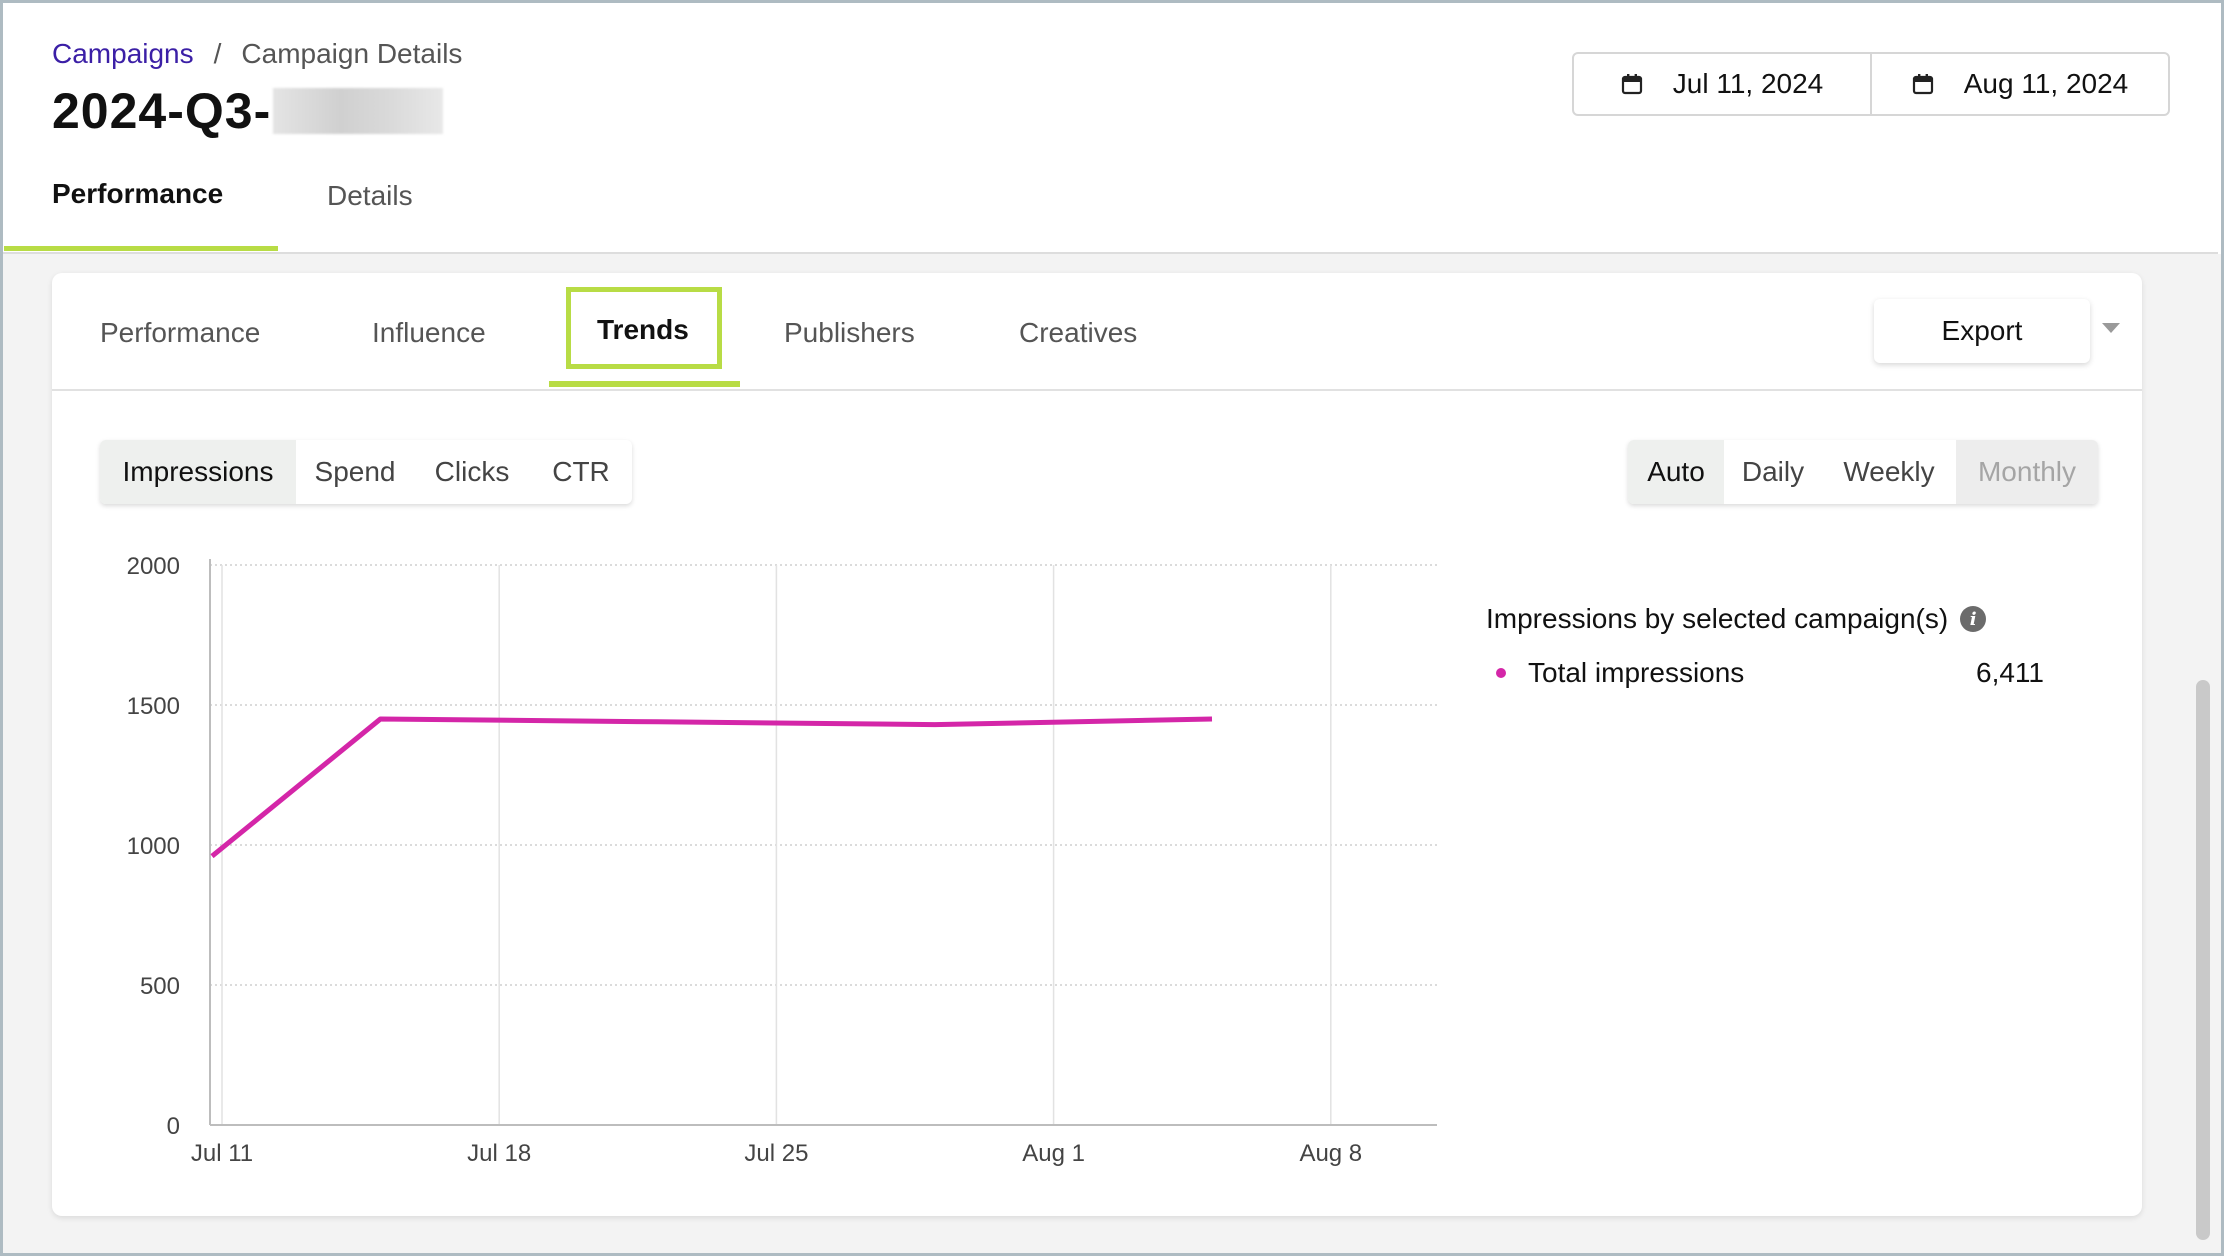  I want to click on date-range-picker: Jul 11, 2024 Aug 11, 2024, so click(1871, 84).